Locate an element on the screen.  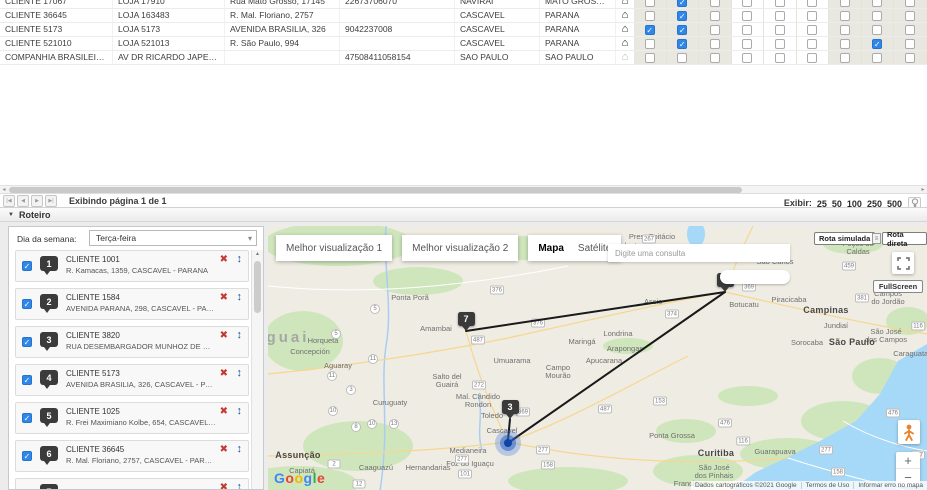
last-page-button: ▶| is located at coordinates (51, 200).